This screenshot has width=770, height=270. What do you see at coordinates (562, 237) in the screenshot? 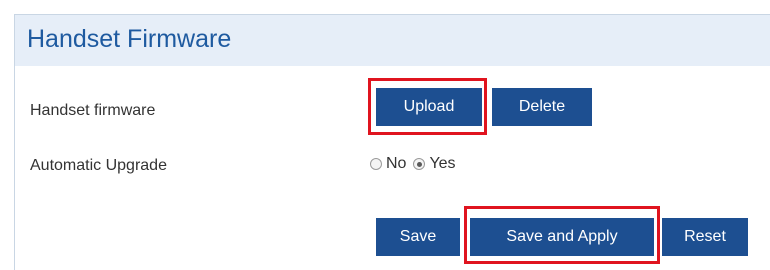
I see `save-and-apply-button: Save and Apply` at bounding box center [562, 237].